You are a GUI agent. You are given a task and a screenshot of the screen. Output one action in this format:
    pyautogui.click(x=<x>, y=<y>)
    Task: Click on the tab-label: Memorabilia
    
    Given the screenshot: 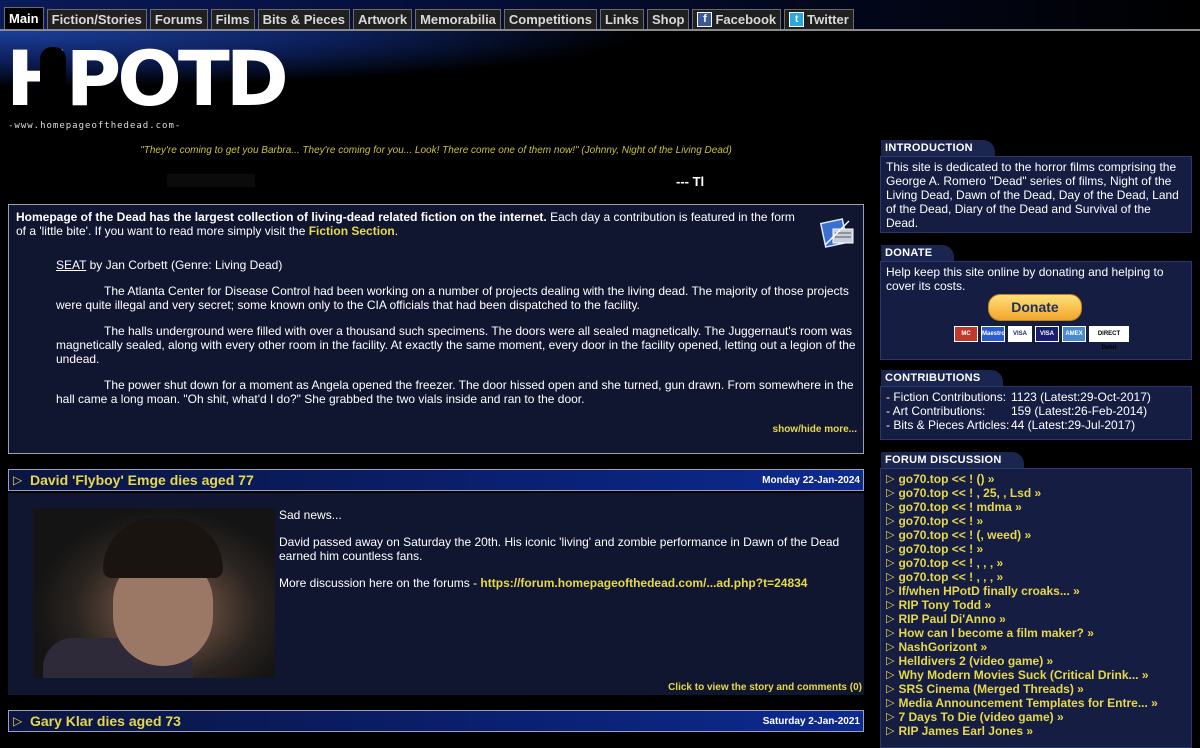 What is the action you would take?
    pyautogui.click(x=458, y=19)
    